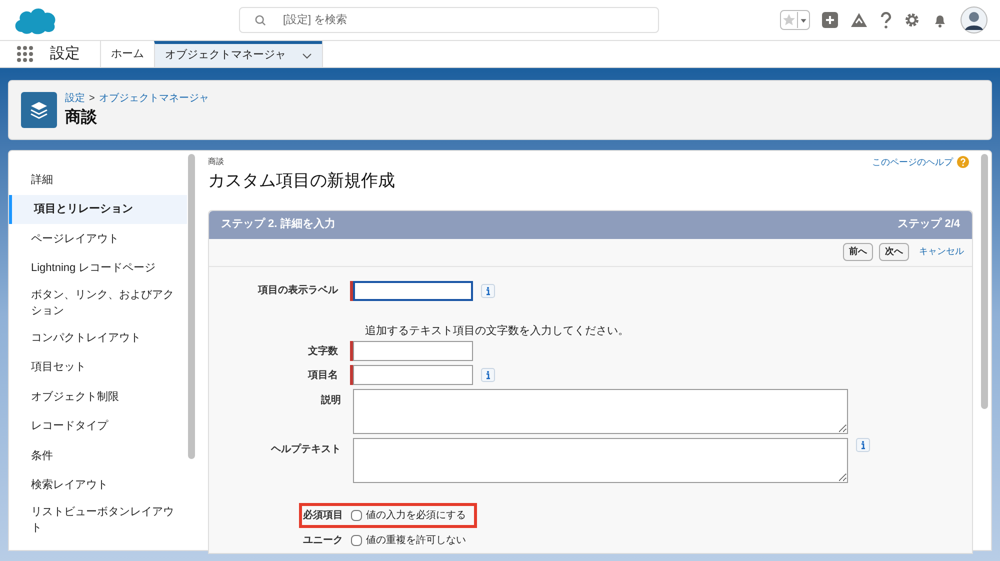 This screenshot has width=1000, height=561. I want to click on field-label: 項目の表示ラベル, so click(298, 291).